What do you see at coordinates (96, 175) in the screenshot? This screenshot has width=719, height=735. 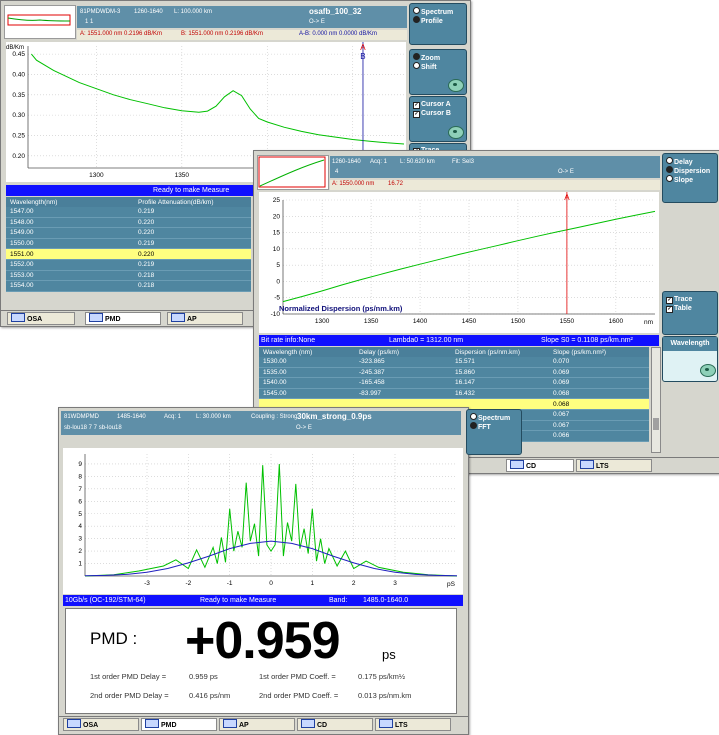 I see `x-tick-label: 1300` at bounding box center [96, 175].